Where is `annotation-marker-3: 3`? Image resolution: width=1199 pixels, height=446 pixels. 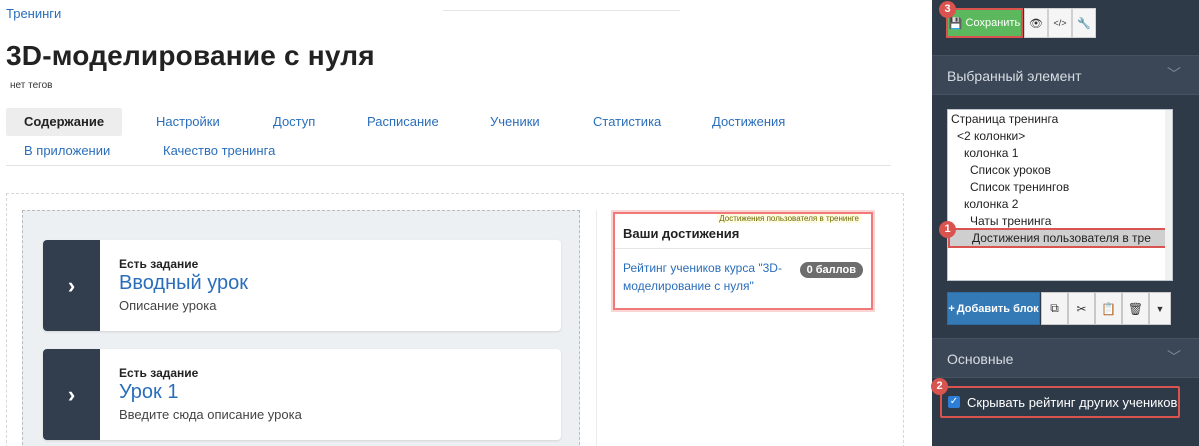
annotation-marker-3: 3 is located at coordinates (947, 9).